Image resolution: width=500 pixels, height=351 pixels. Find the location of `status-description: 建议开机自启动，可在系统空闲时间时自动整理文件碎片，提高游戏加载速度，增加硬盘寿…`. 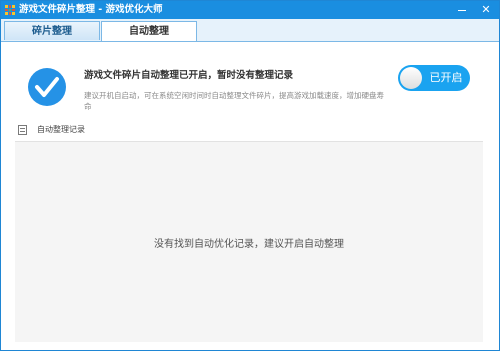

status-description: 建议开机自启动，可在系统空闲时间时自动整理文件碎片，提高游戏加载速度，增加硬盘寿… is located at coordinates (234, 101).